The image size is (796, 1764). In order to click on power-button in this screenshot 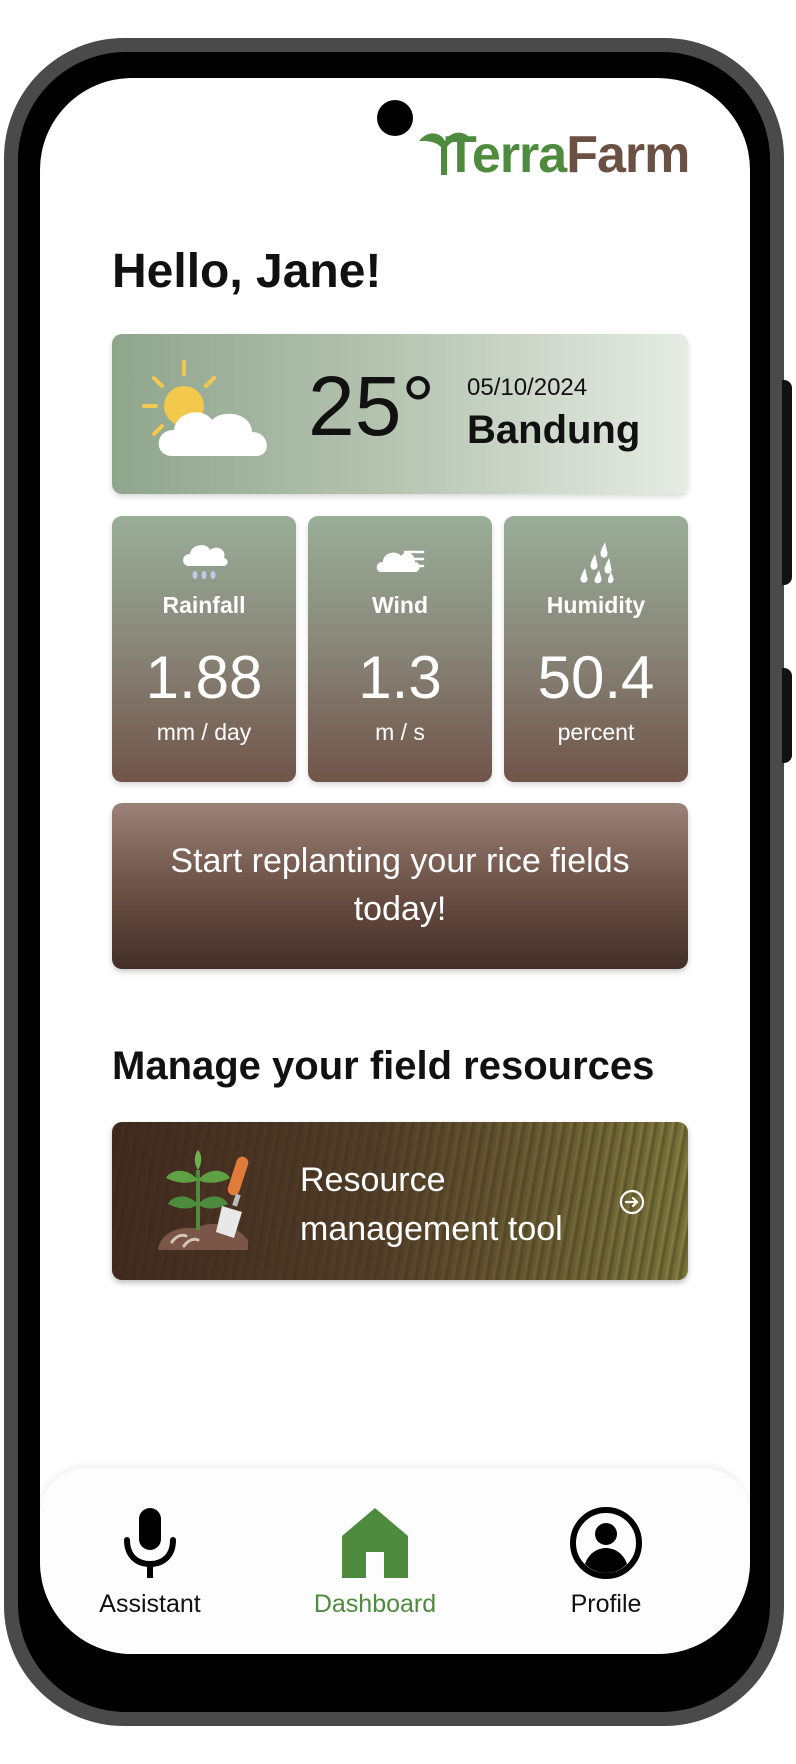, I will do `click(787, 715)`.